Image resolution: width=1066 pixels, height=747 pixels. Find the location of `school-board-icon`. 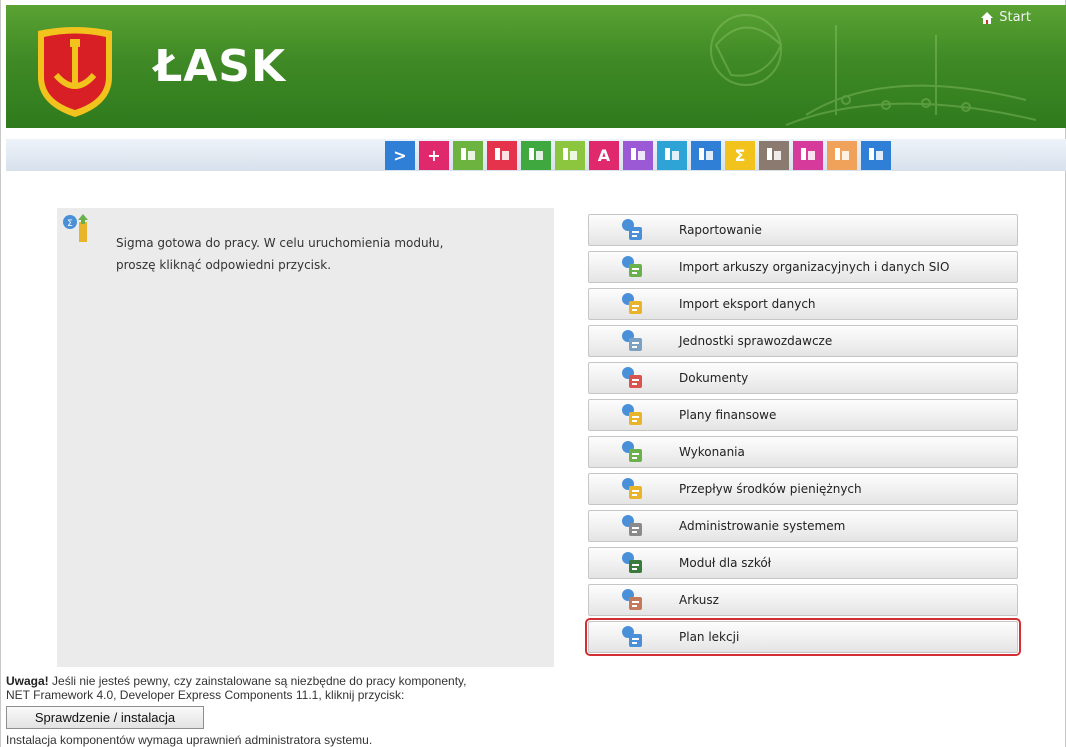

school-board-icon is located at coordinates (632, 563).